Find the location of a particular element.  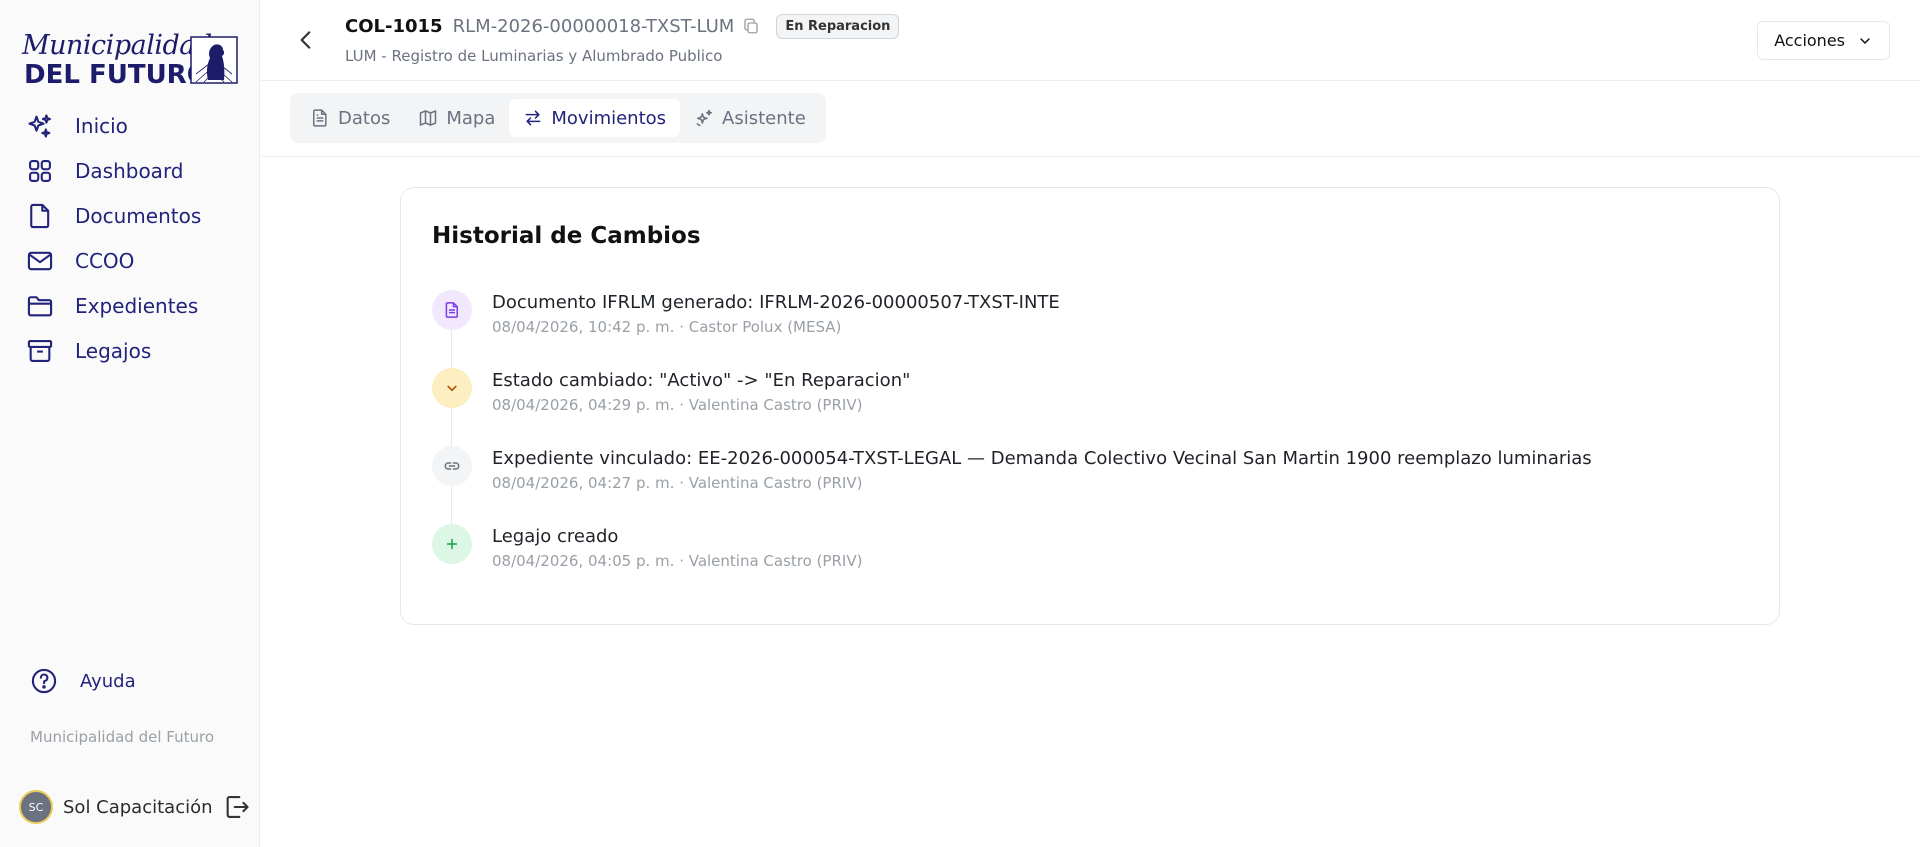

event-title: Legajo creado is located at coordinates (555, 536).